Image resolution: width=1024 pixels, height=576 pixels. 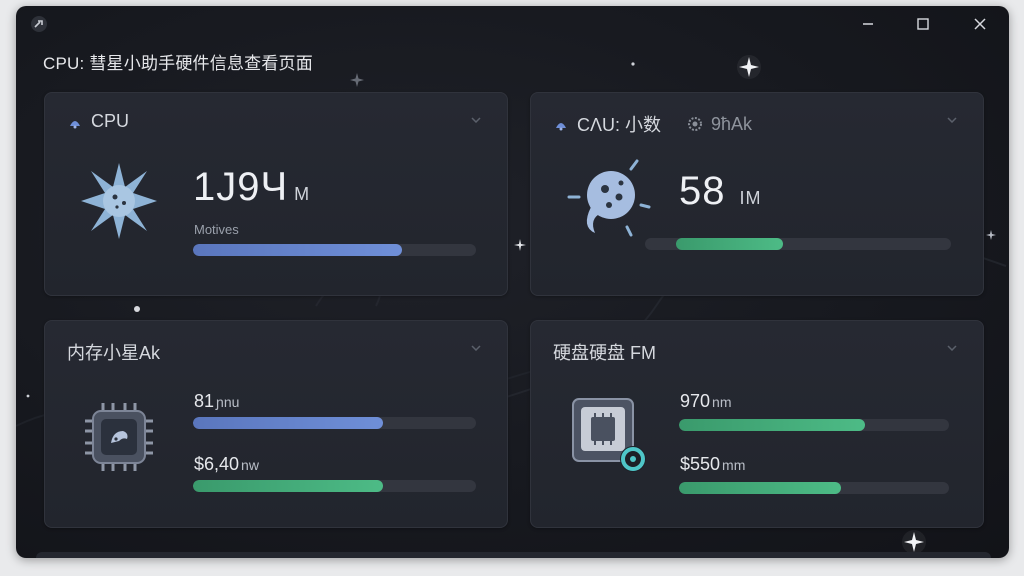 I want to click on cpu-detail-value-unit: IM, so click(x=750, y=198).